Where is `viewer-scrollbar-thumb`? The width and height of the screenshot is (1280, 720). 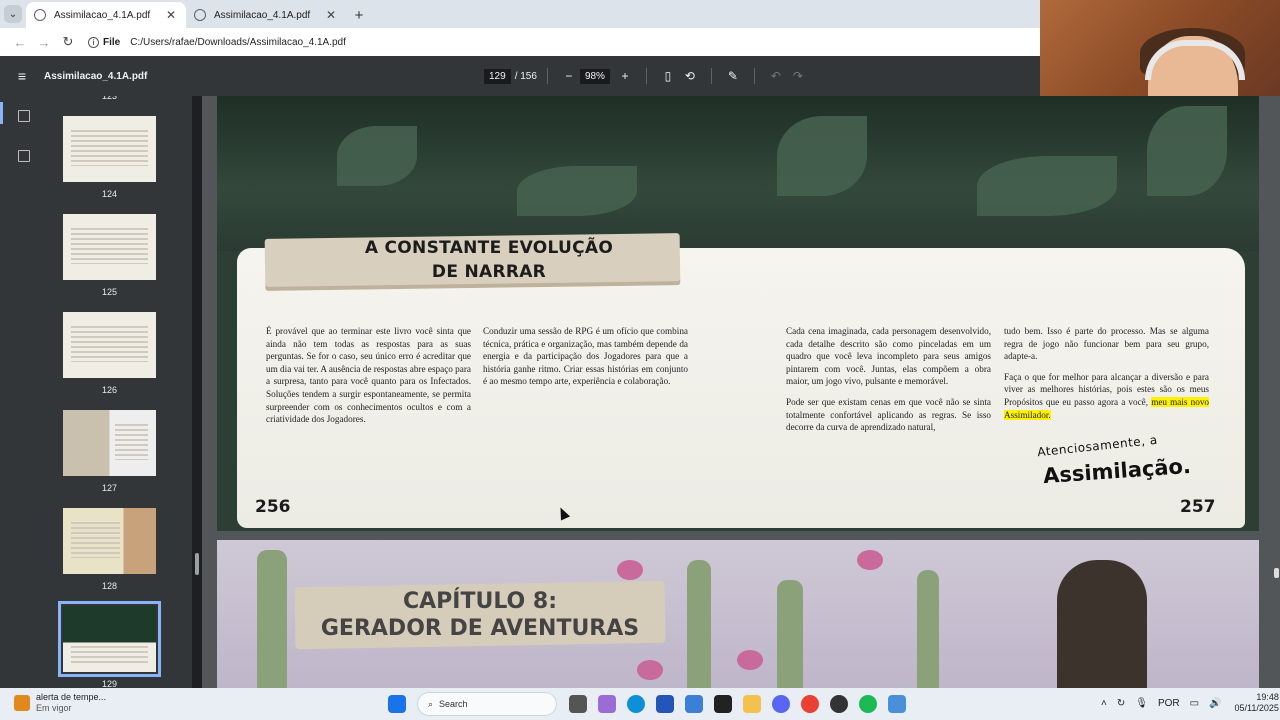
viewer-scrollbar-thumb is located at coordinates (1276, 573).